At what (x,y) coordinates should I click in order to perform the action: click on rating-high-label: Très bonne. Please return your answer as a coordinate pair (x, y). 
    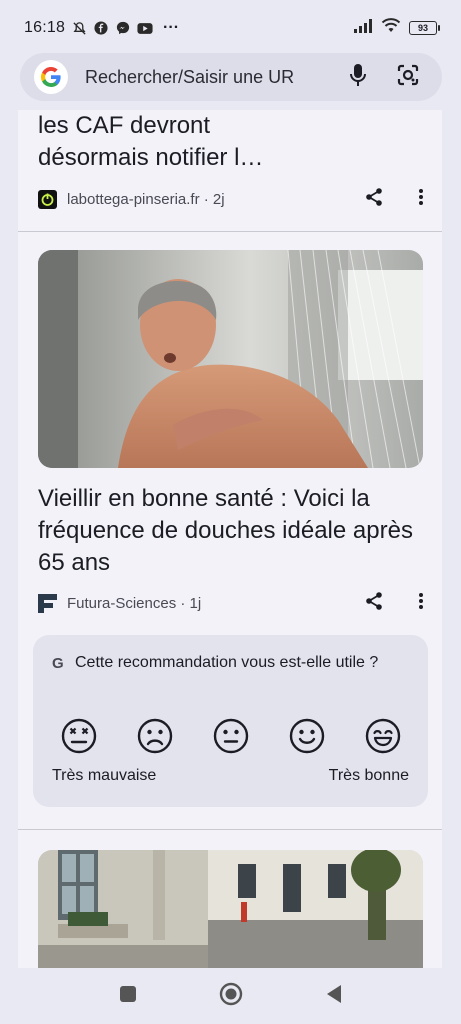
    Looking at the image, I should click on (368, 775).